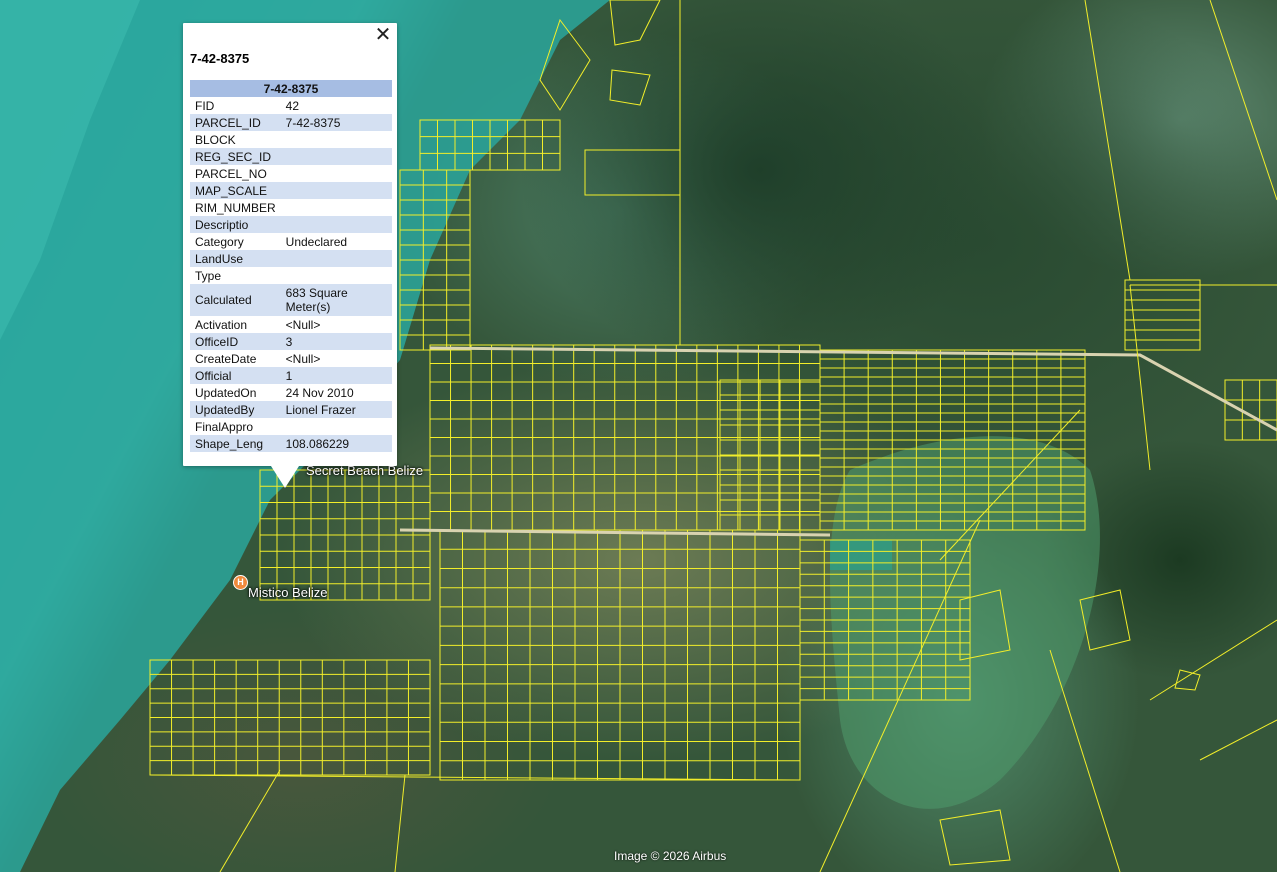 Image resolution: width=1277 pixels, height=872 pixels. I want to click on map-label-mistico: Mistico Belize, so click(287, 592).